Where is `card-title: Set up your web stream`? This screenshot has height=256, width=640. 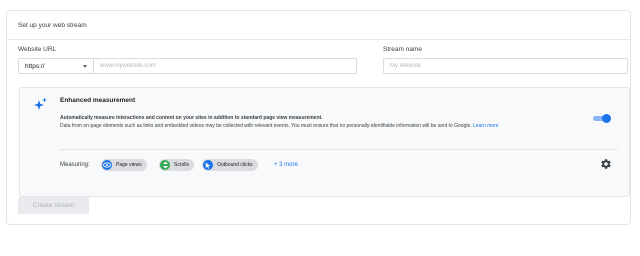 card-title: Set up your web stream is located at coordinates (318, 25).